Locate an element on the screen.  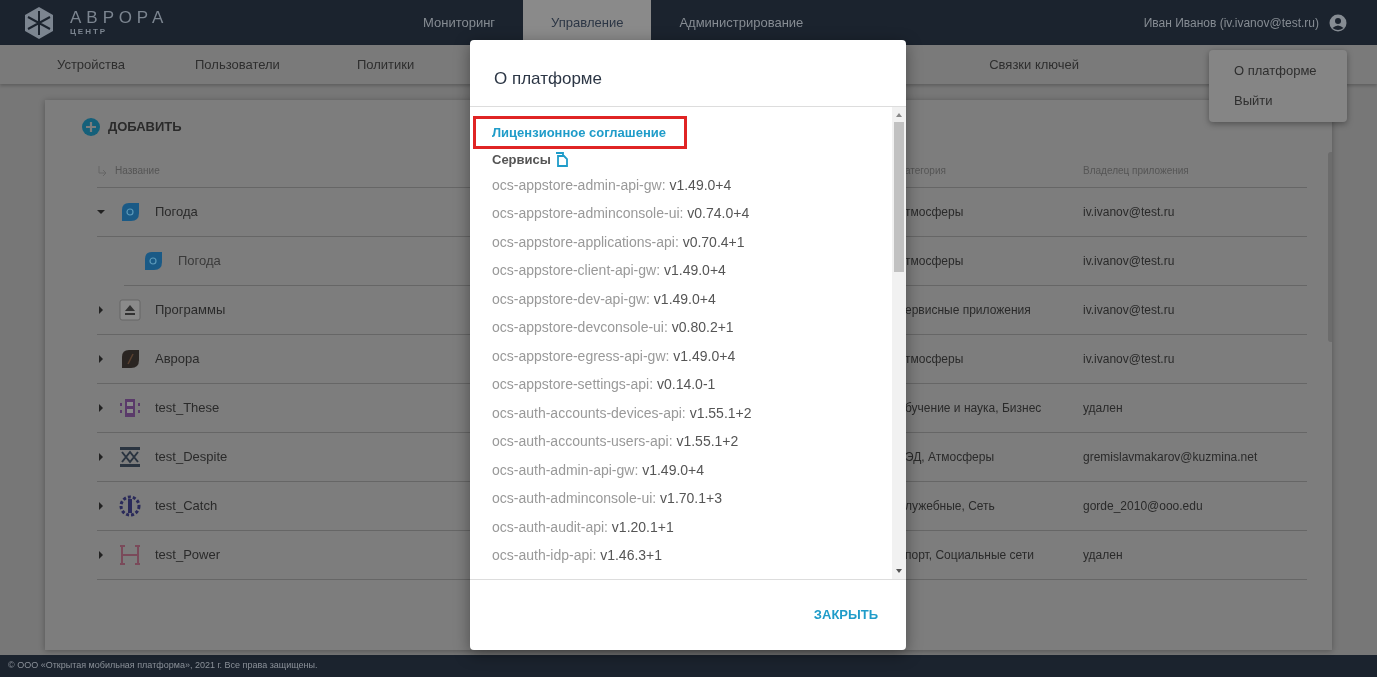
sub-nav-tab: Политики is located at coordinates (385, 64).